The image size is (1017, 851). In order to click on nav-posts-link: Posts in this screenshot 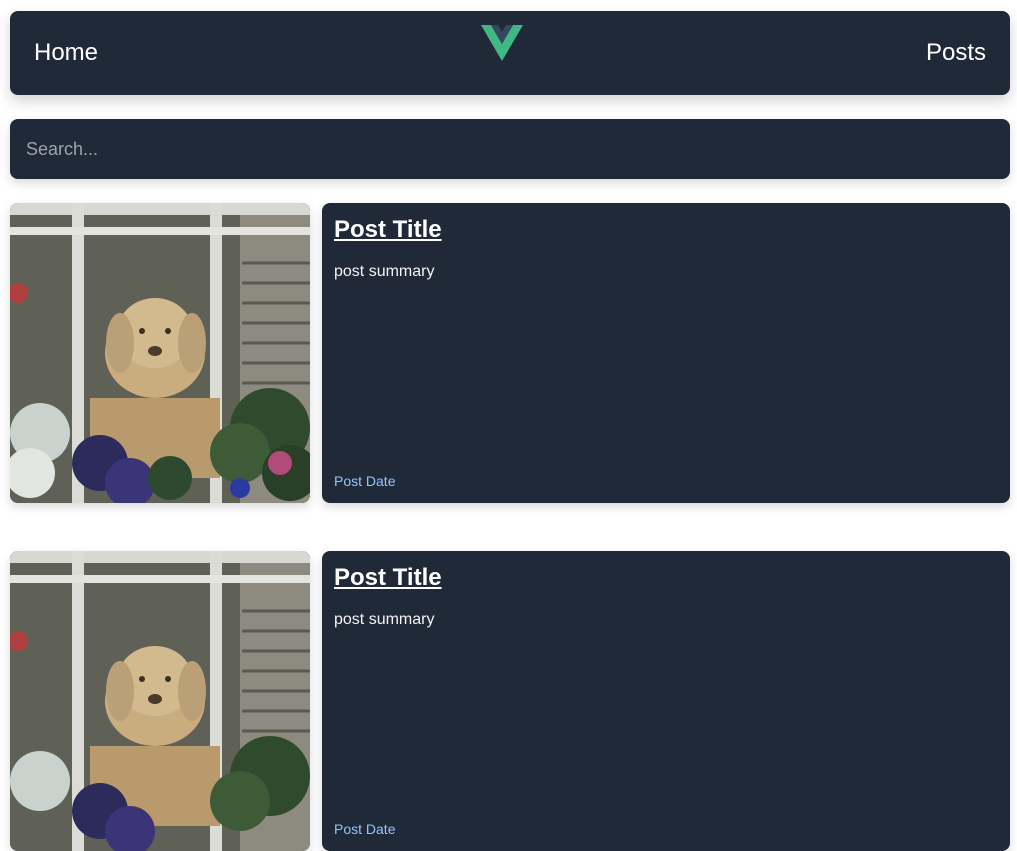, I will do `click(956, 53)`.